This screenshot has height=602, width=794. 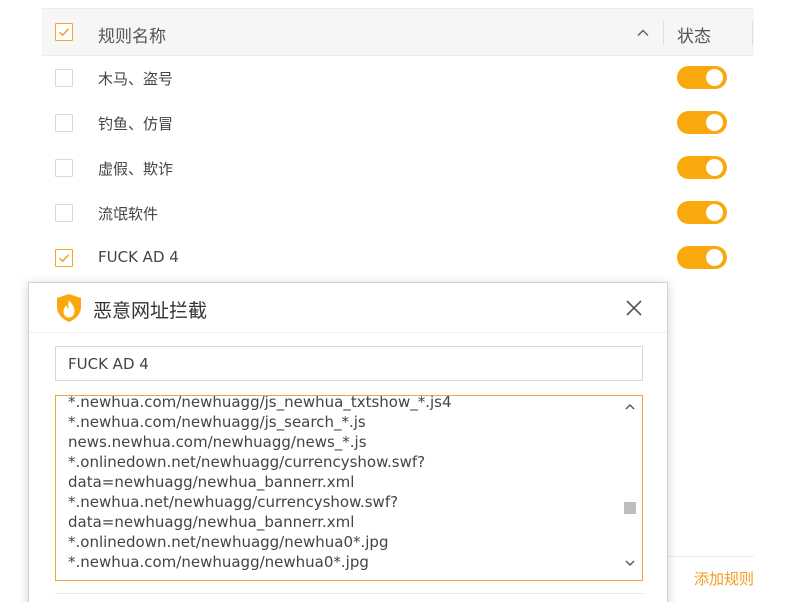 I want to click on rule-name-input, so click(x=349, y=363).